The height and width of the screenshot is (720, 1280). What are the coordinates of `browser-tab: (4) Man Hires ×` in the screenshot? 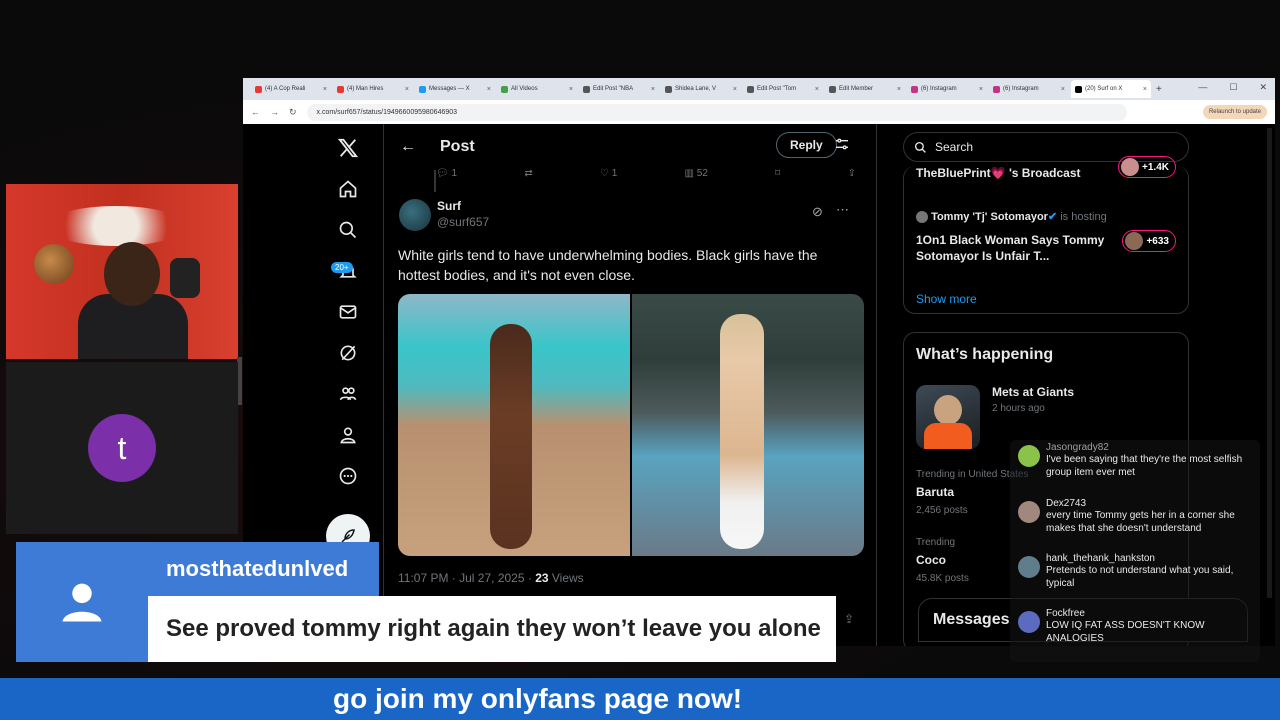 It's located at (373, 89).